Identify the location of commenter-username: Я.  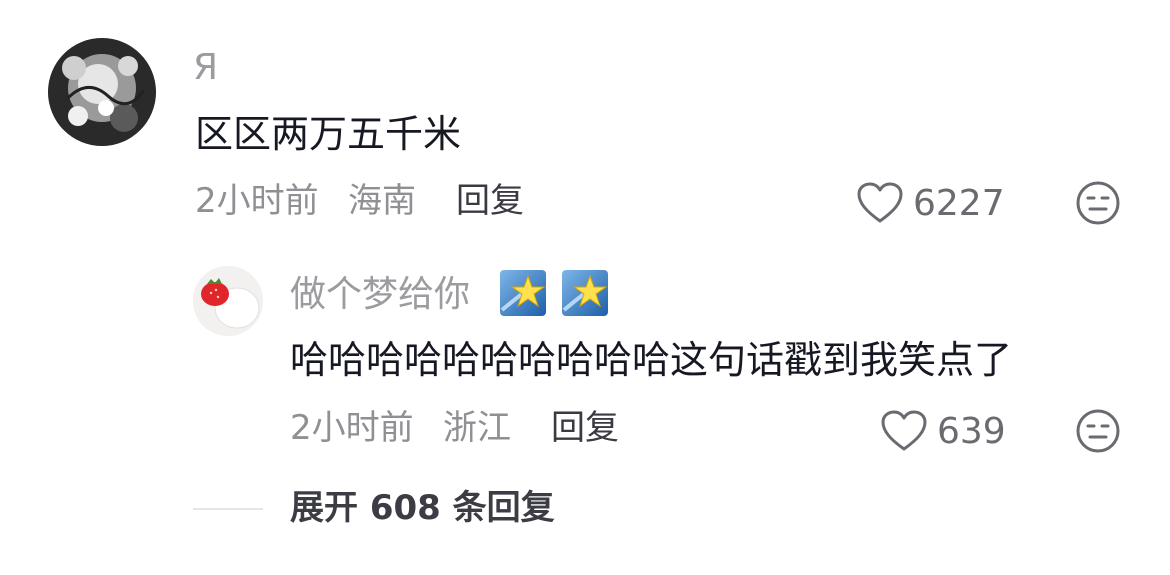
(205, 68).